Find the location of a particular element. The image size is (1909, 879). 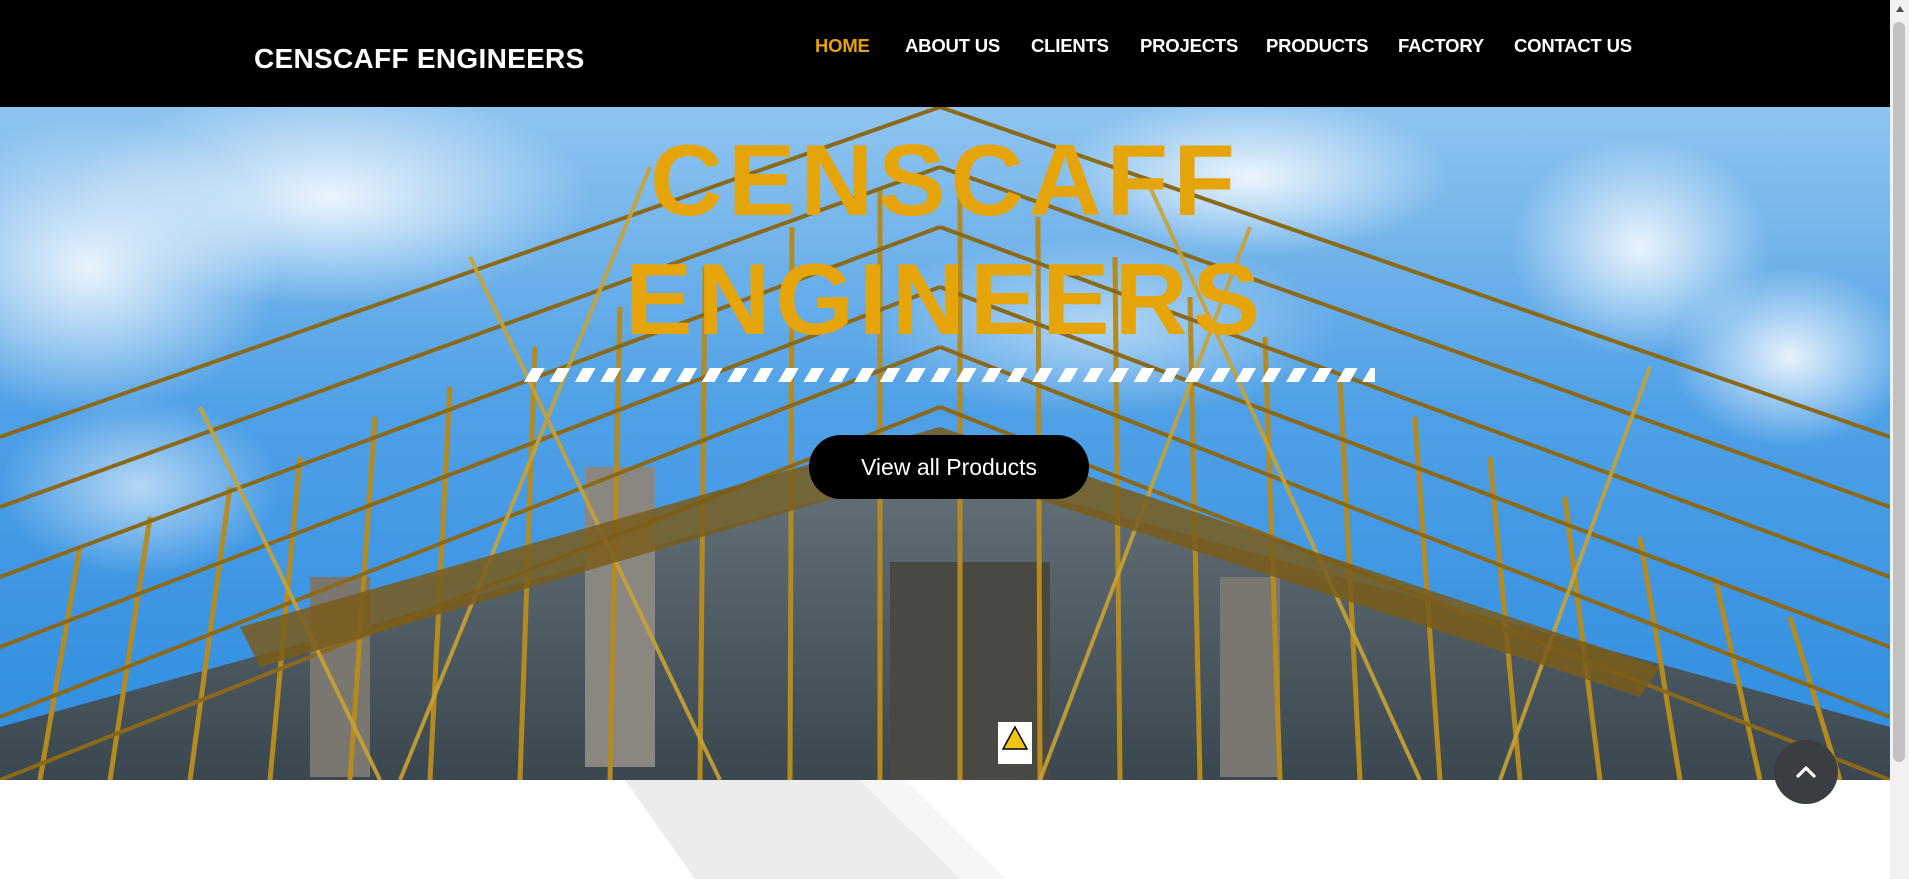

nav-projects: PROJECTS is located at coordinates (1189, 46).